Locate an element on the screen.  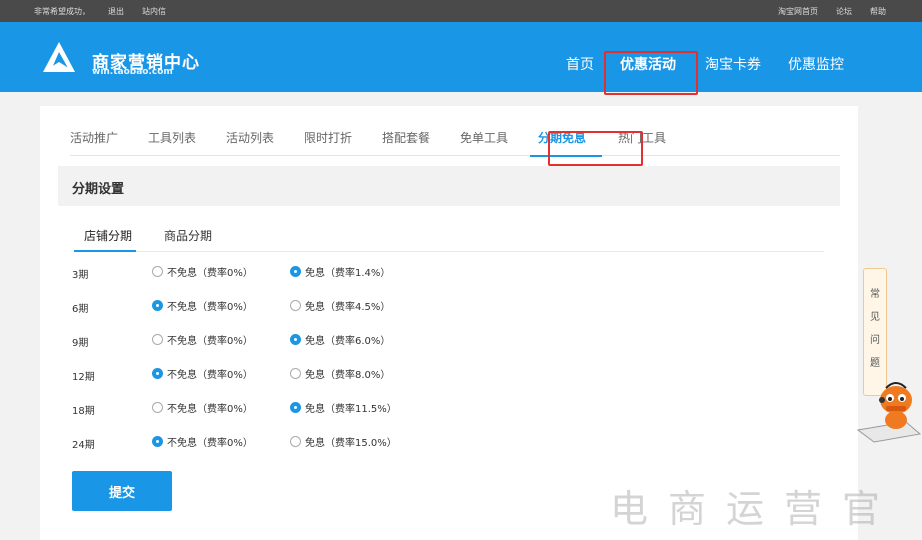
installment-row: 9期 不免息（费率0%） 免息（费率6.0%） is located at coordinates (422, 340).